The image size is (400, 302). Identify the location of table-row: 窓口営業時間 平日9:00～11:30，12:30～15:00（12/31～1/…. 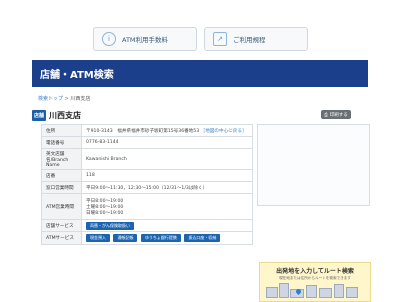
(147, 187).